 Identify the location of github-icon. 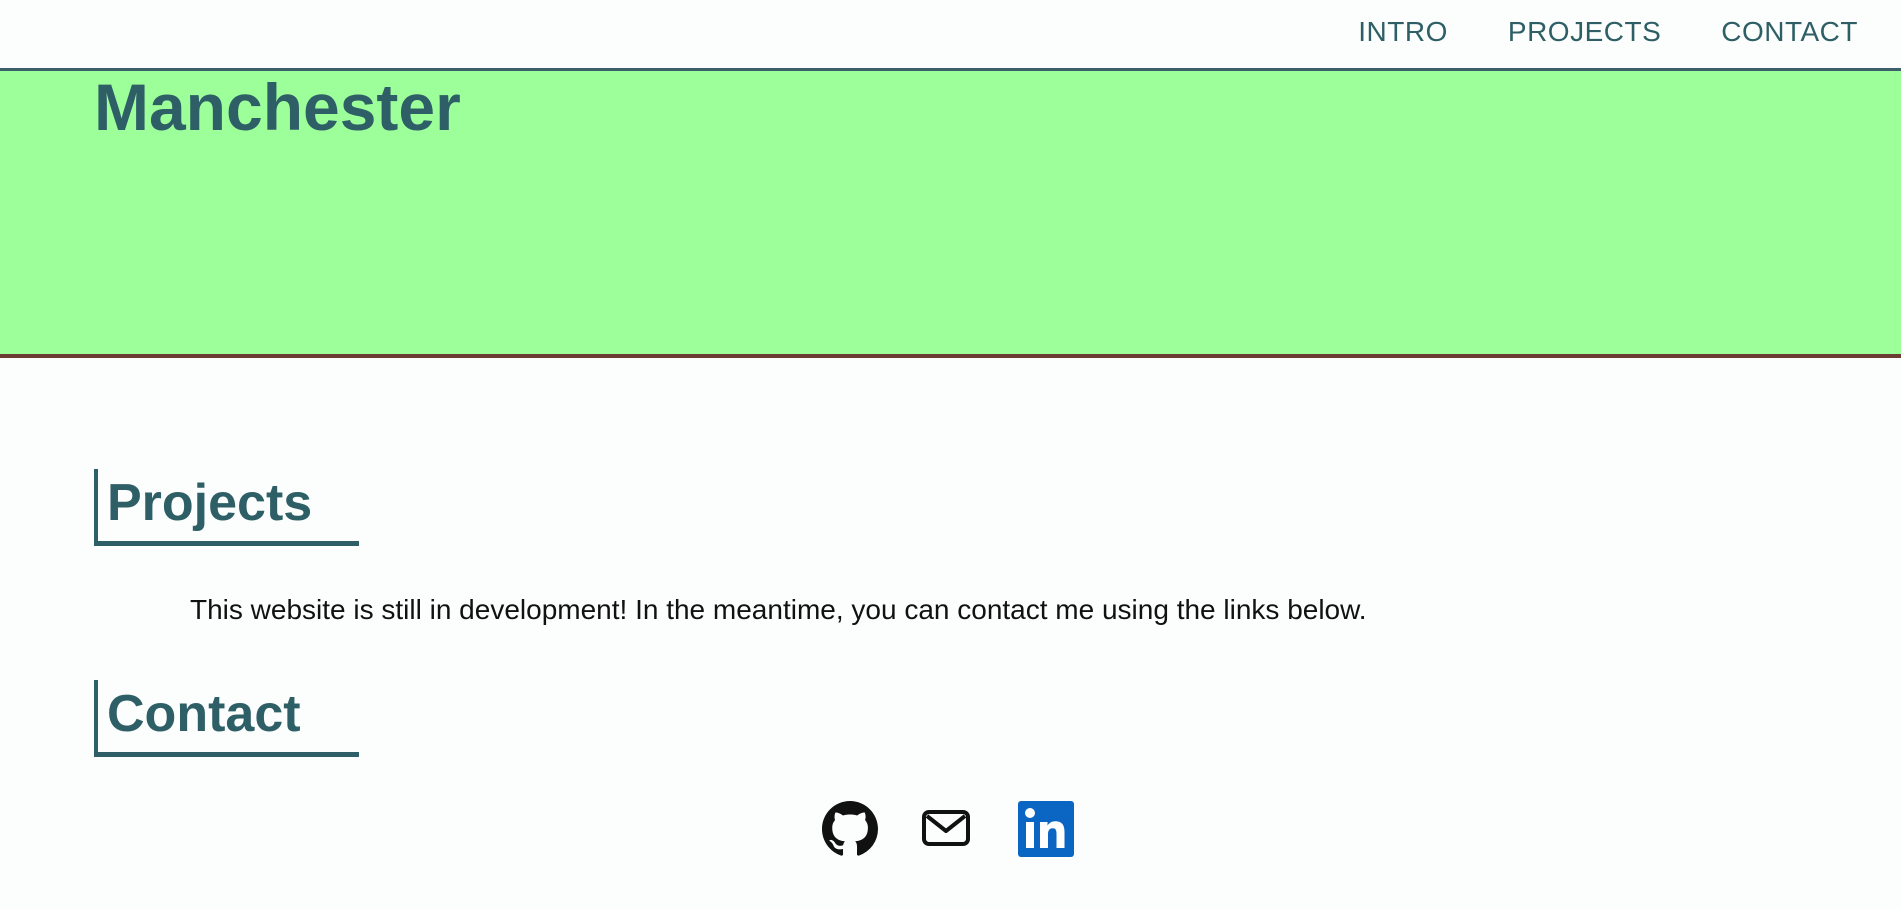
(850, 828).